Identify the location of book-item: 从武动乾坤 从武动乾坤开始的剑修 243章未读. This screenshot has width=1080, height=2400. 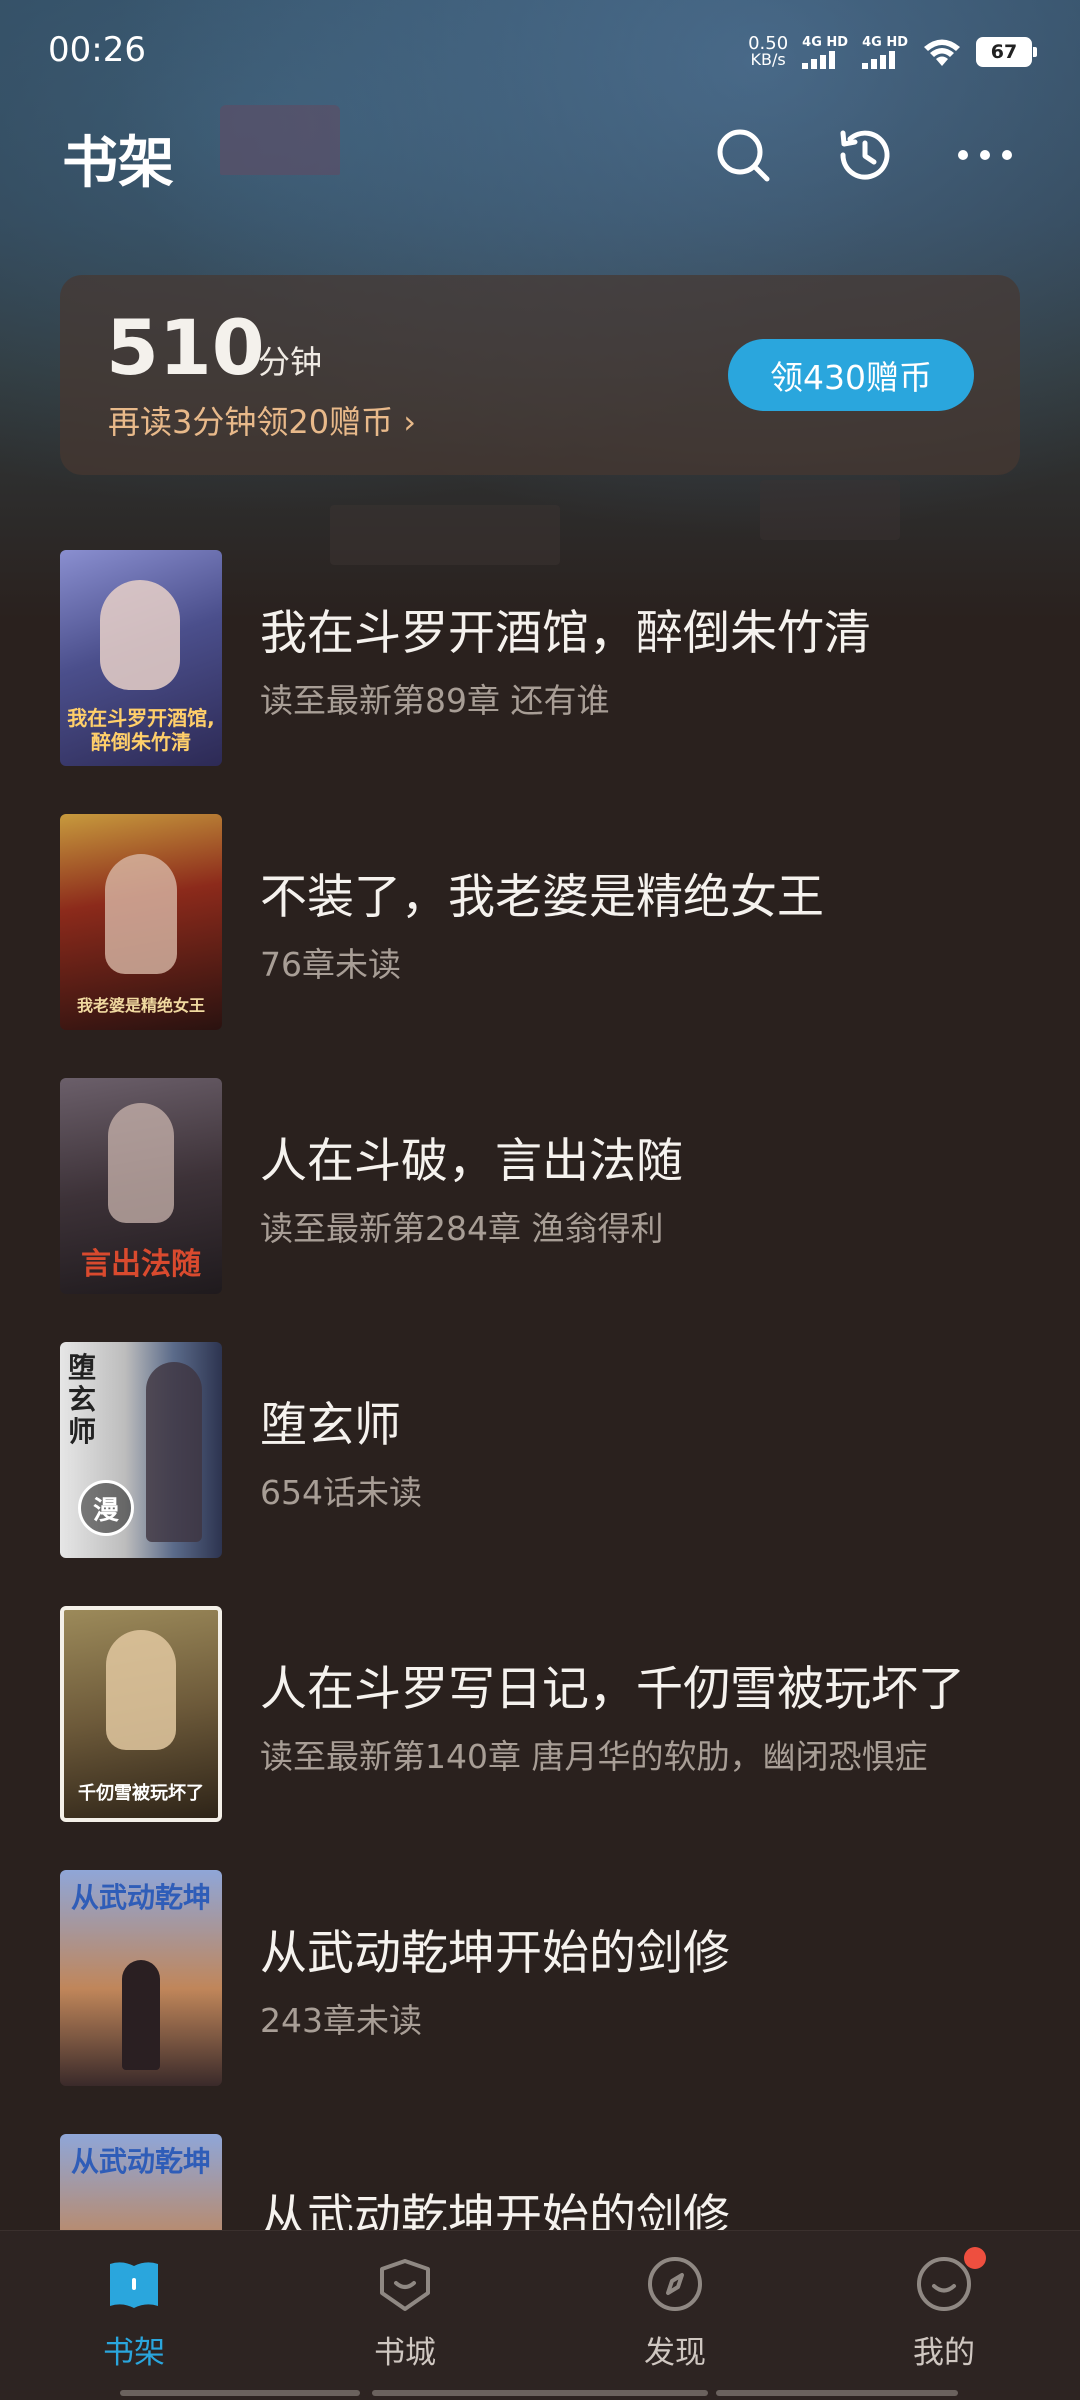
(550, 1978).